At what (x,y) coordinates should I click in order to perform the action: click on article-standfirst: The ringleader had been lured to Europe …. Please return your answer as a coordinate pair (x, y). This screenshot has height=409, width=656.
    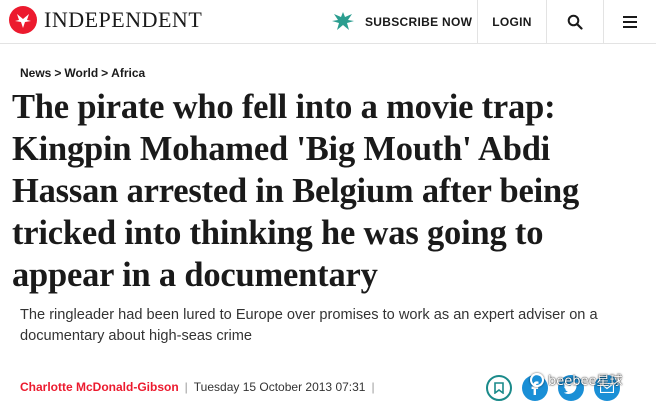
    Looking at the image, I should click on (309, 325).